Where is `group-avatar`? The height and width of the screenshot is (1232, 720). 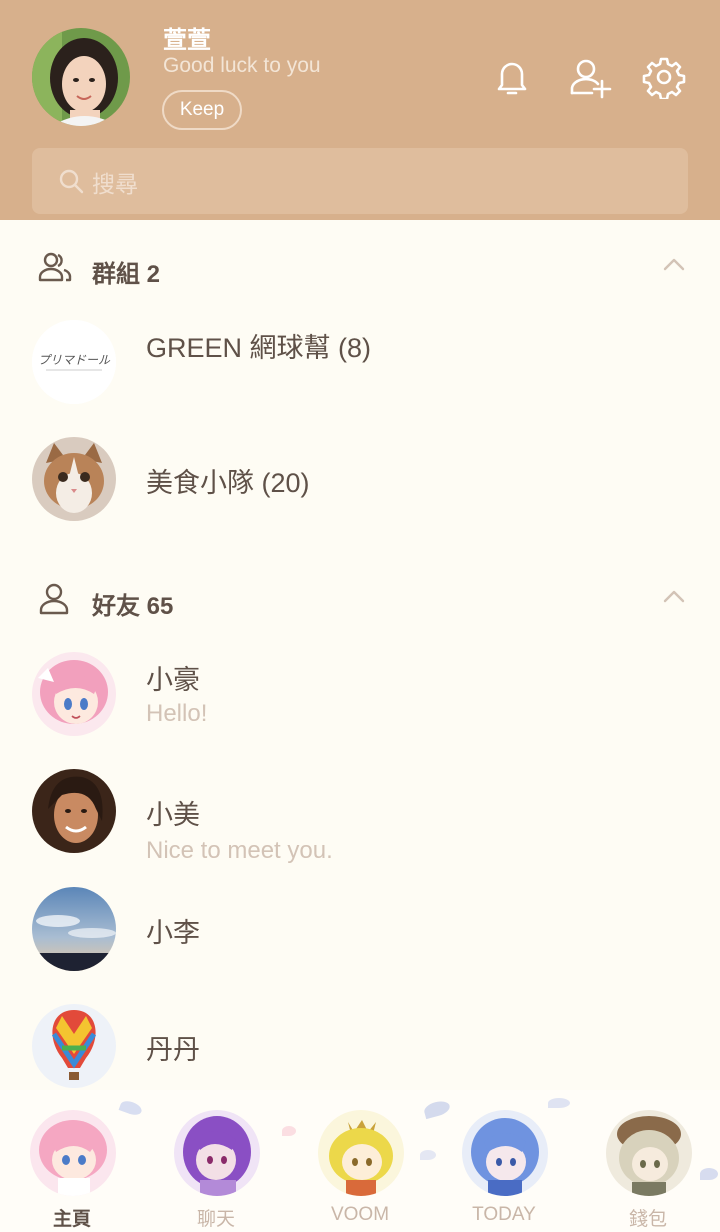
group-avatar is located at coordinates (74, 479).